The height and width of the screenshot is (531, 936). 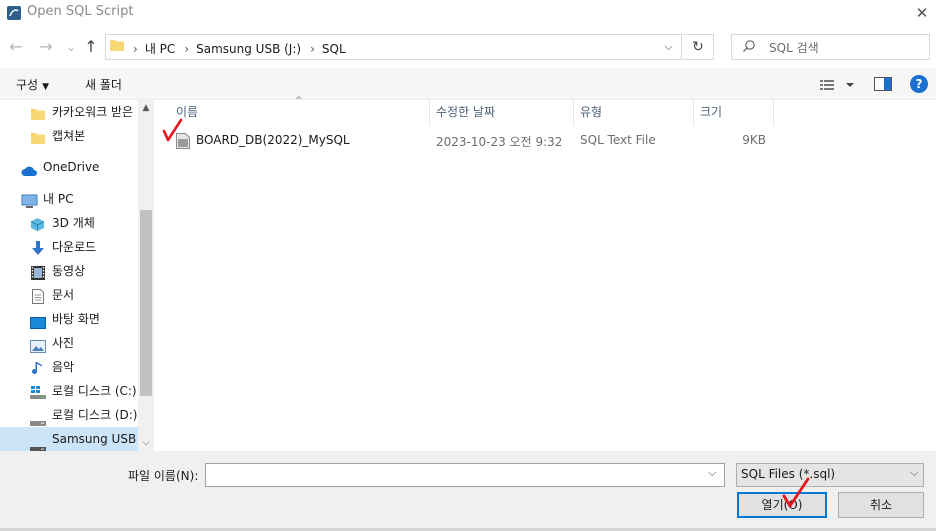 What do you see at coordinates (71, 47) in the screenshot?
I see `recent-locations-button: ⌄` at bounding box center [71, 47].